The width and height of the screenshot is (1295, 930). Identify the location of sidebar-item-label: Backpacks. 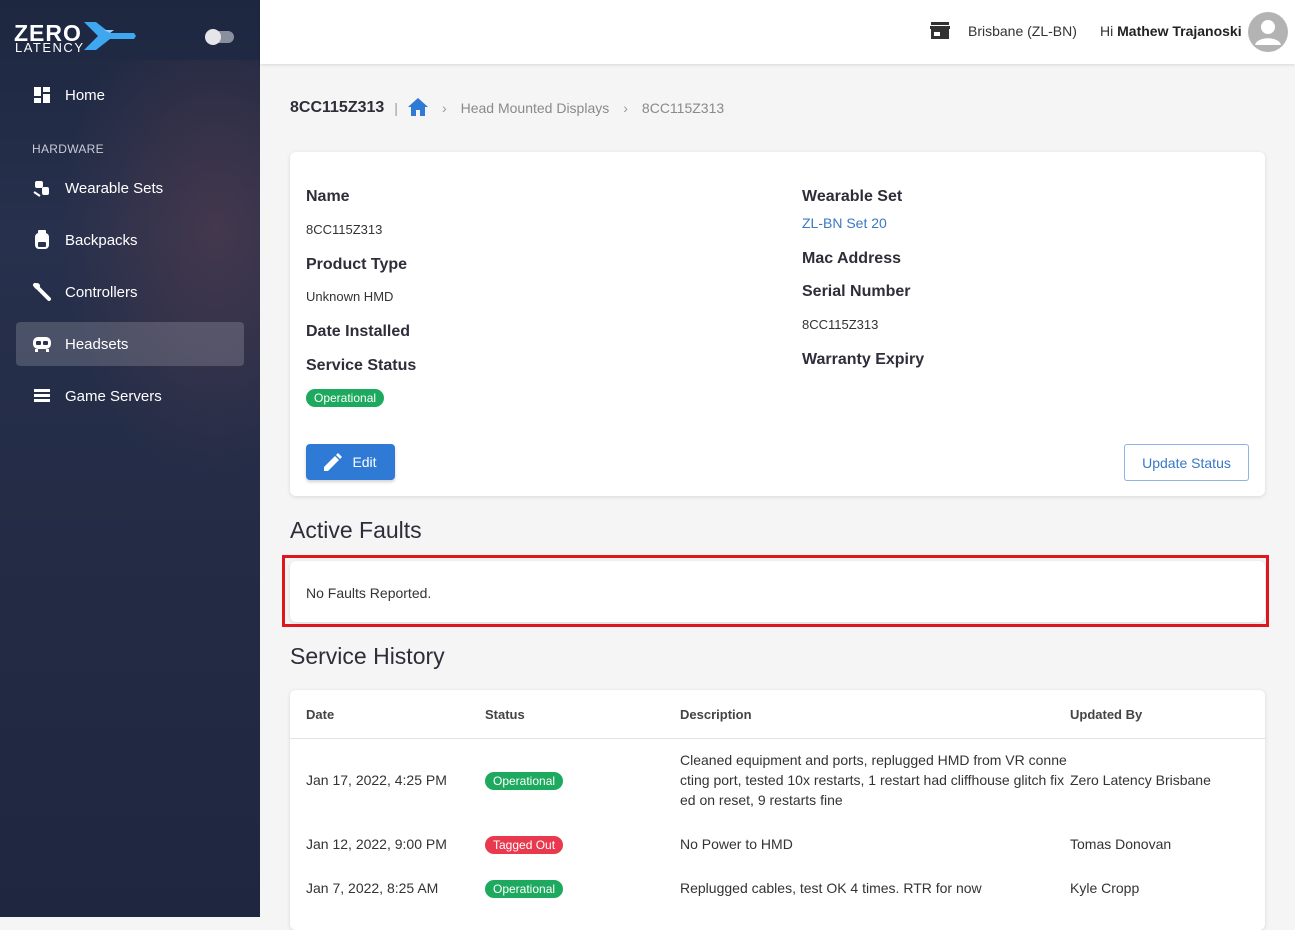
(101, 240).